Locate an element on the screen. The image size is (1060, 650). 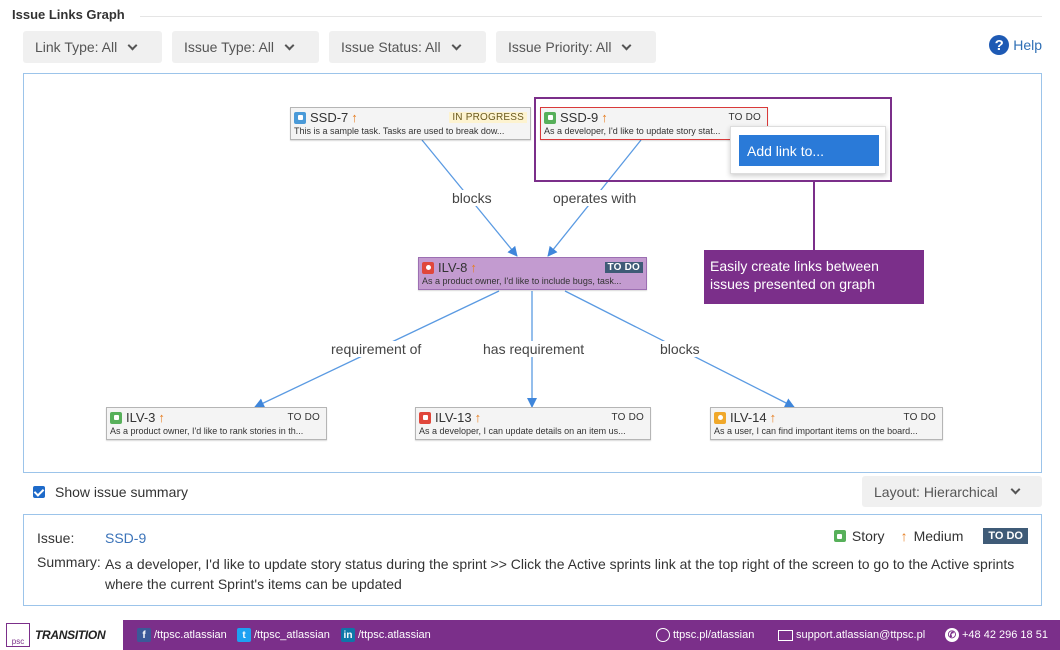
issue-status-filter: Issue Status: All is located at coordinates (407, 47).